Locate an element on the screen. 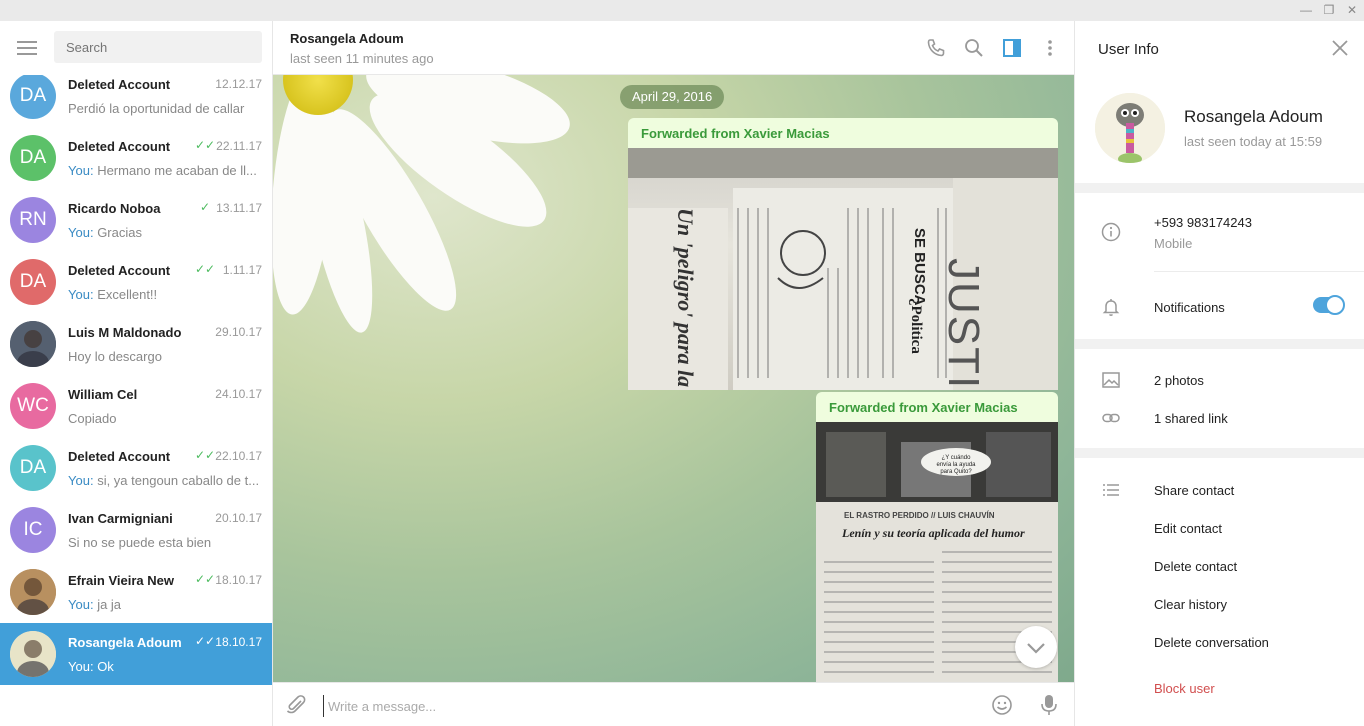 This screenshot has height=726, width=1364. shared-links: 1 shared link is located at coordinates (1191, 418).